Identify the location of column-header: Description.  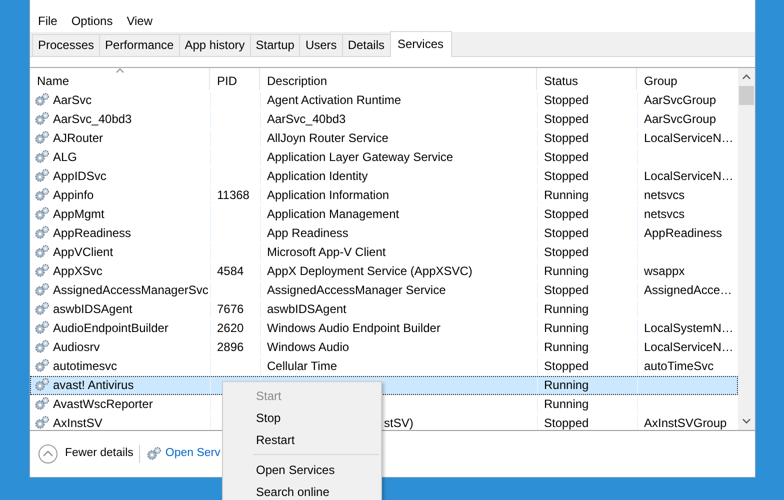
(398, 79).